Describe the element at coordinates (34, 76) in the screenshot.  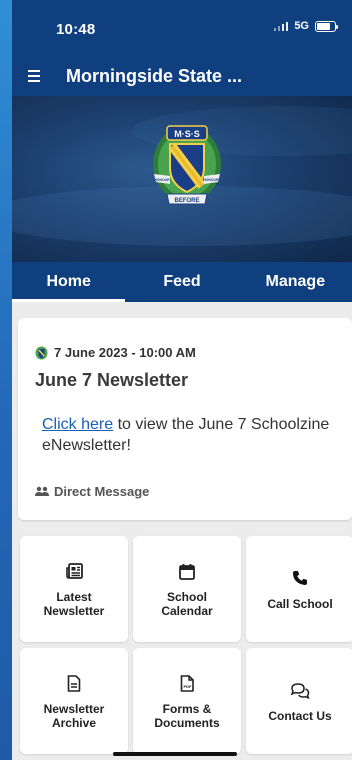
I see `hamburger-menu-icon` at that location.